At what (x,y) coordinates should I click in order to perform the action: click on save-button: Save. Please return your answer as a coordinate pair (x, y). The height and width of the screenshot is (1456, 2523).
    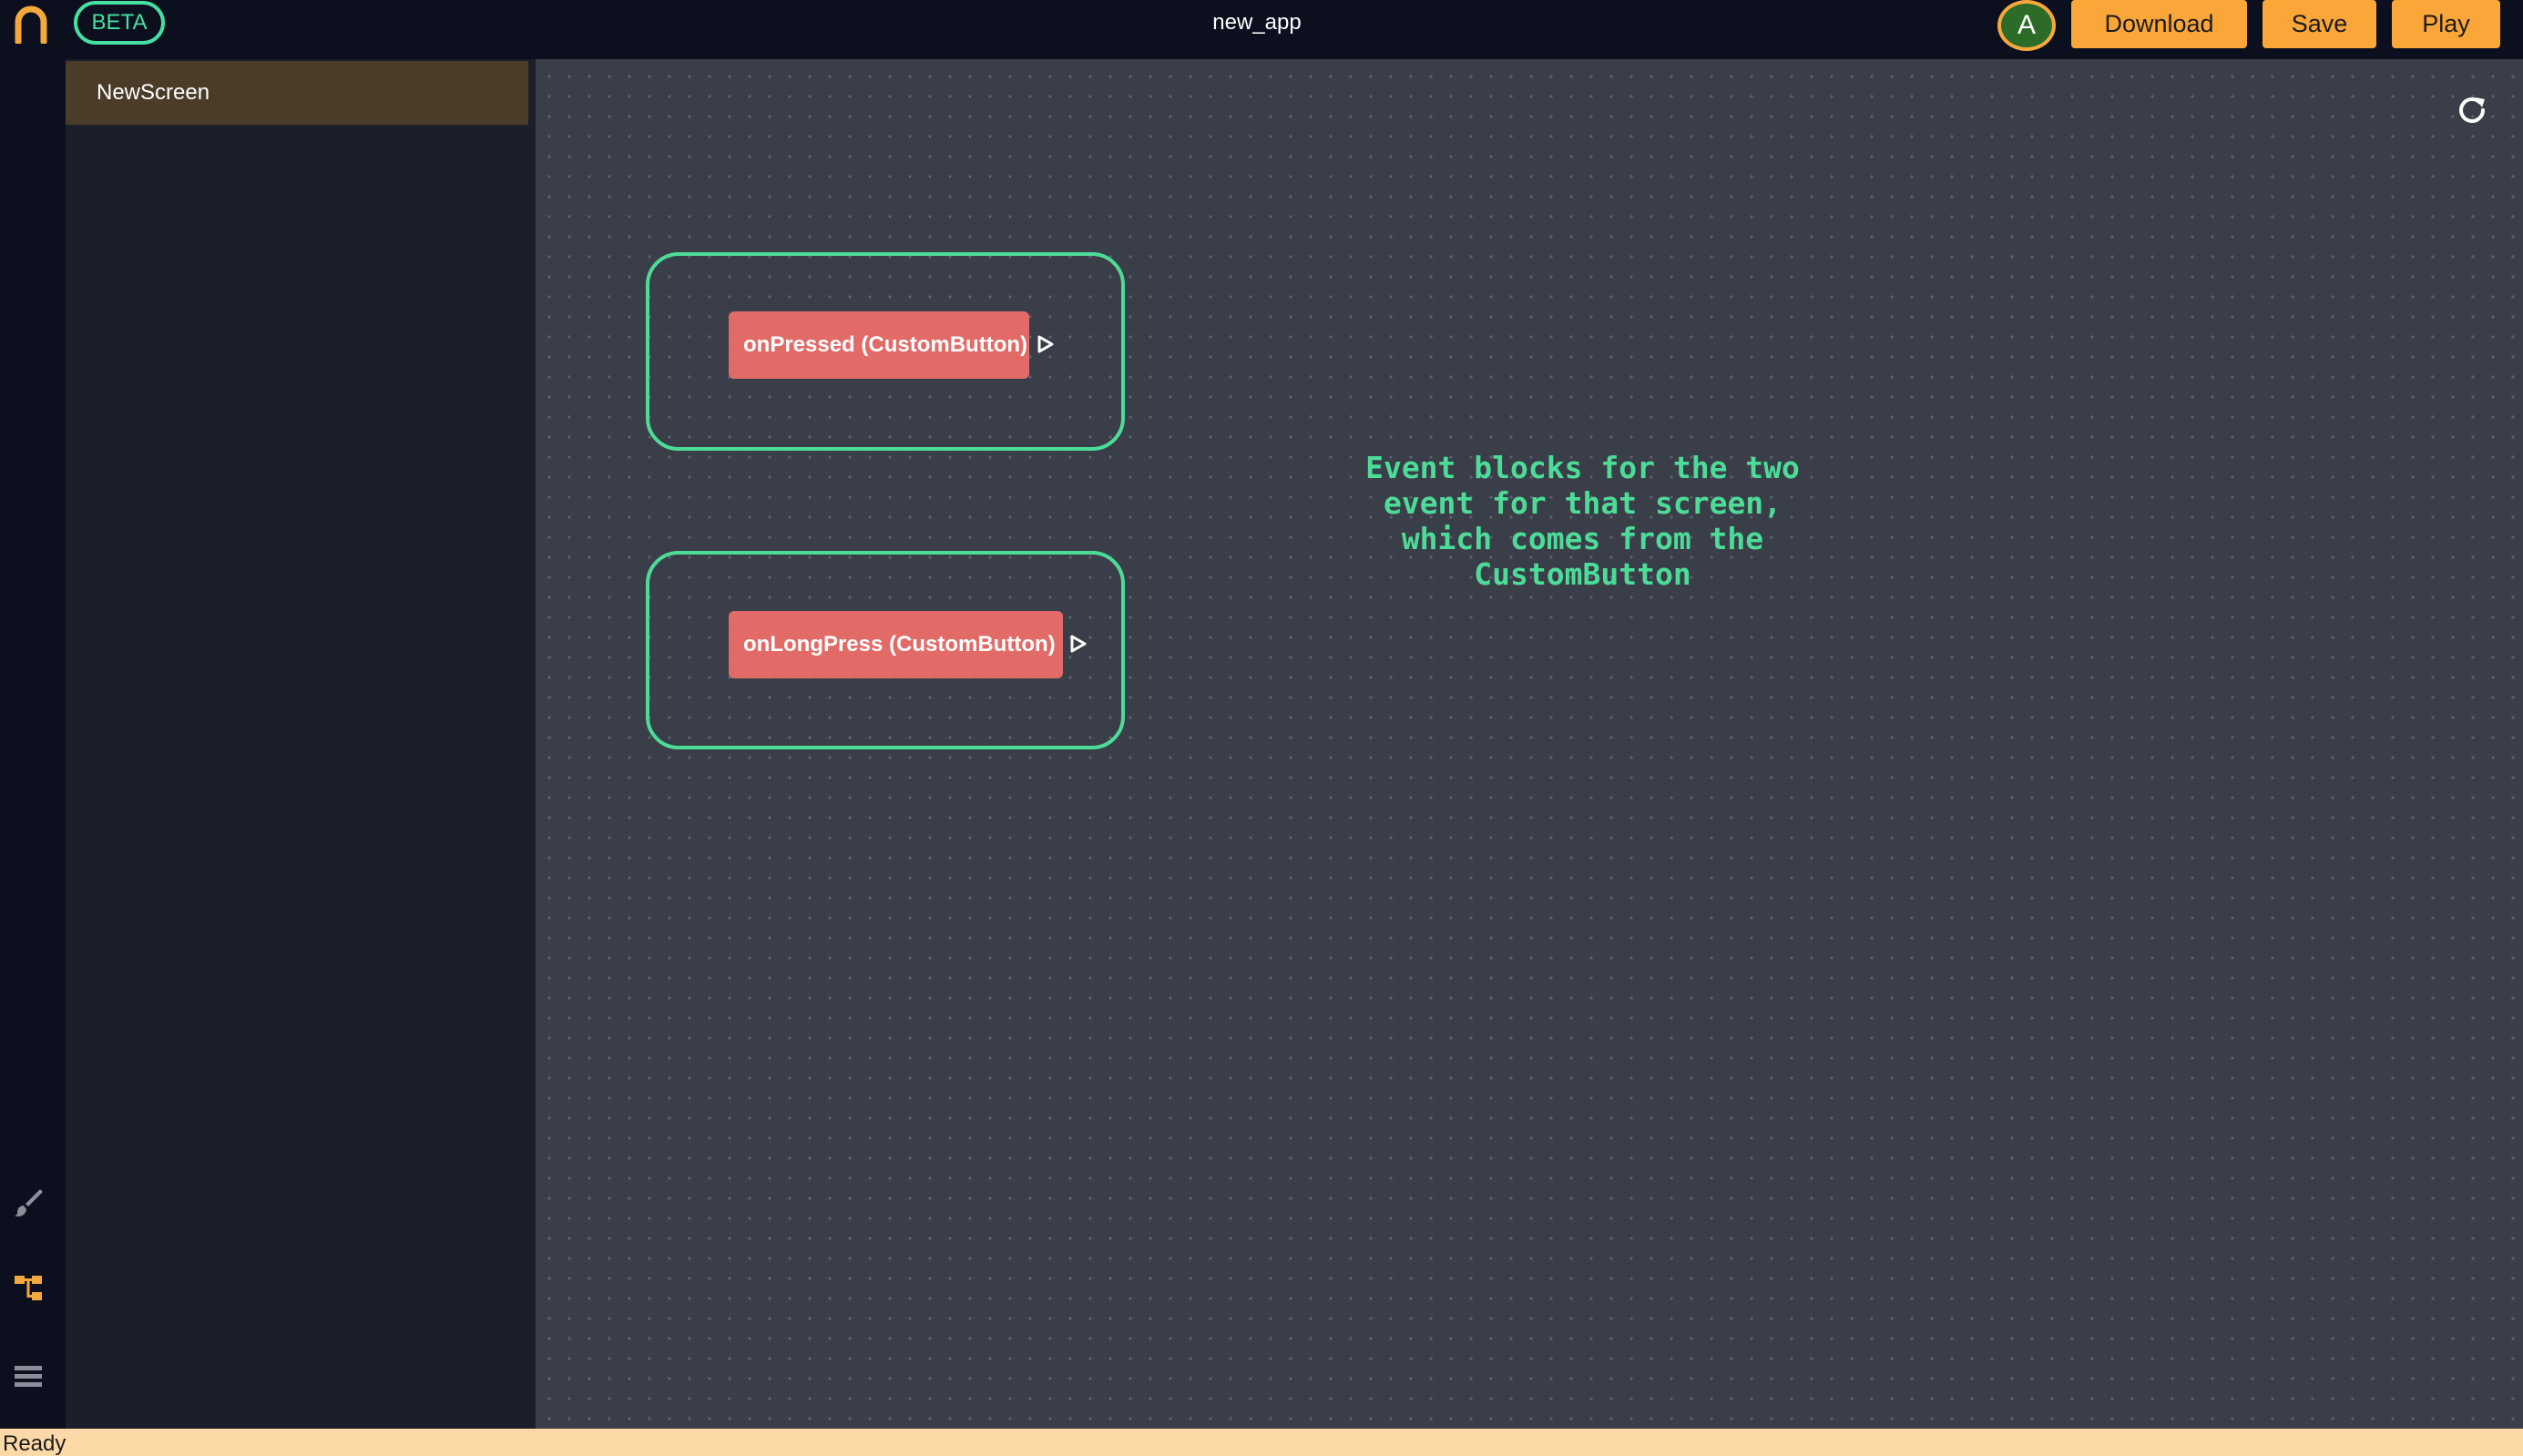
    Looking at the image, I should click on (2319, 24).